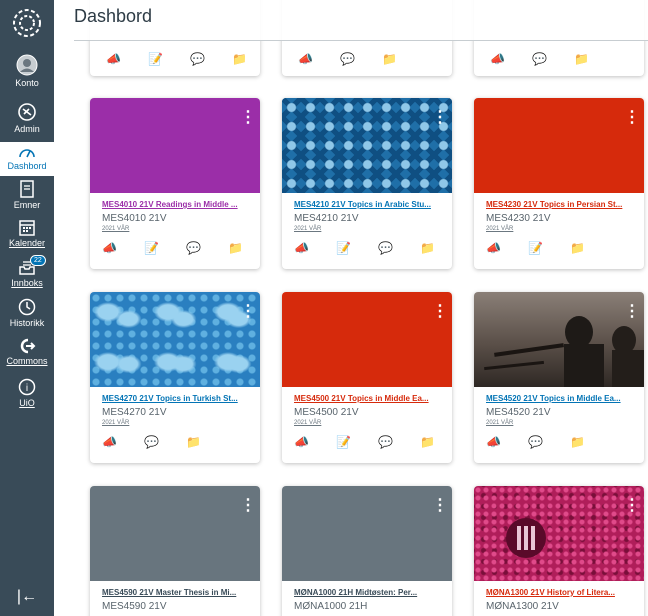  I want to click on card-code: MØNA1000 21H, so click(330, 606).